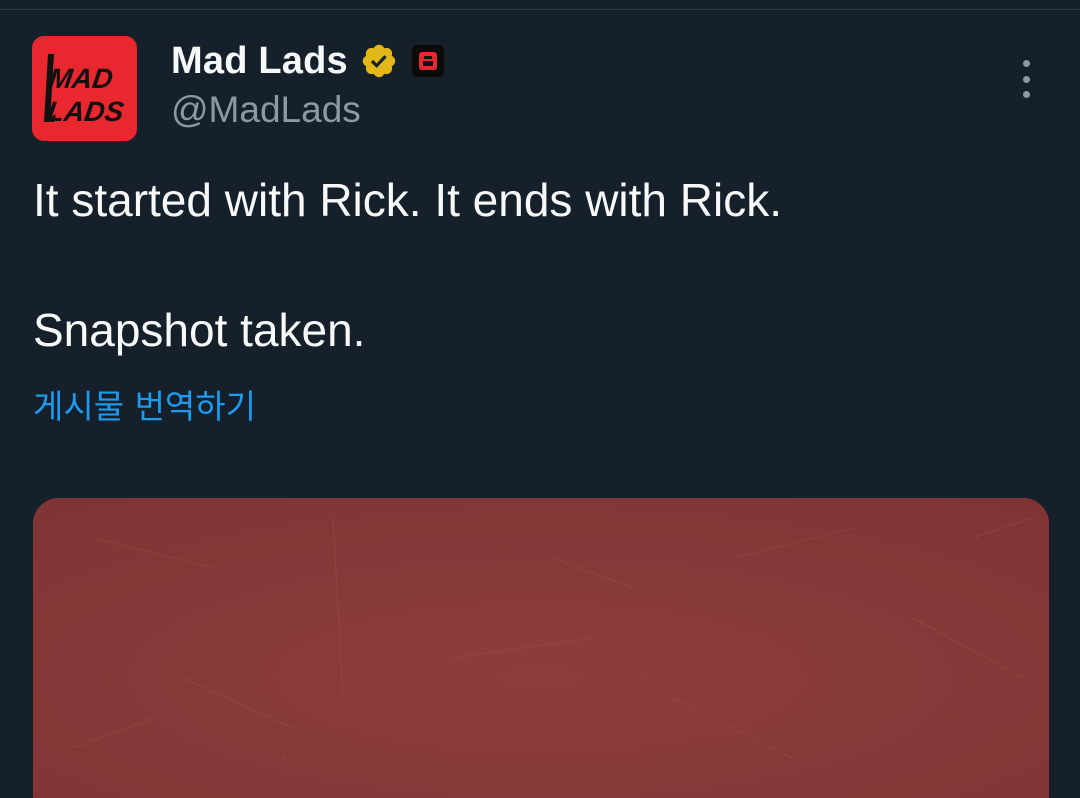 The width and height of the screenshot is (1080, 798). I want to click on affiliate-icon, so click(427, 61).